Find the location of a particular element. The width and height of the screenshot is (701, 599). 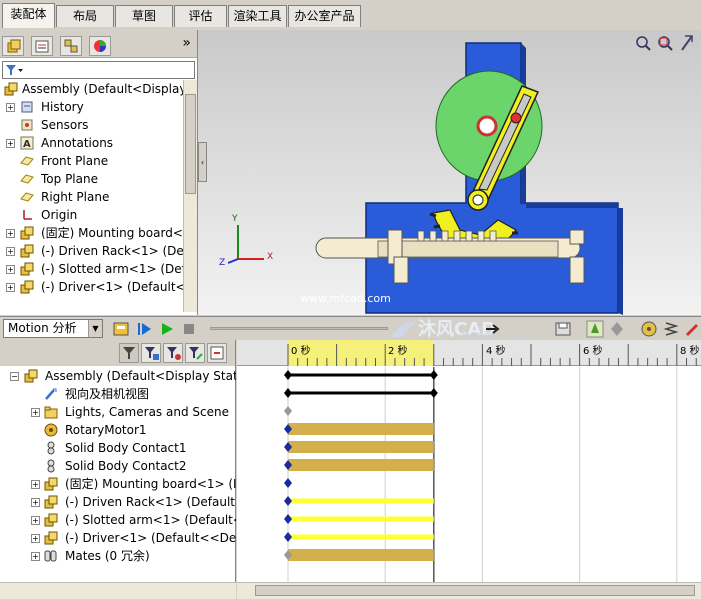

feature-tree-item: Right Plane is located at coordinates (92, 197).